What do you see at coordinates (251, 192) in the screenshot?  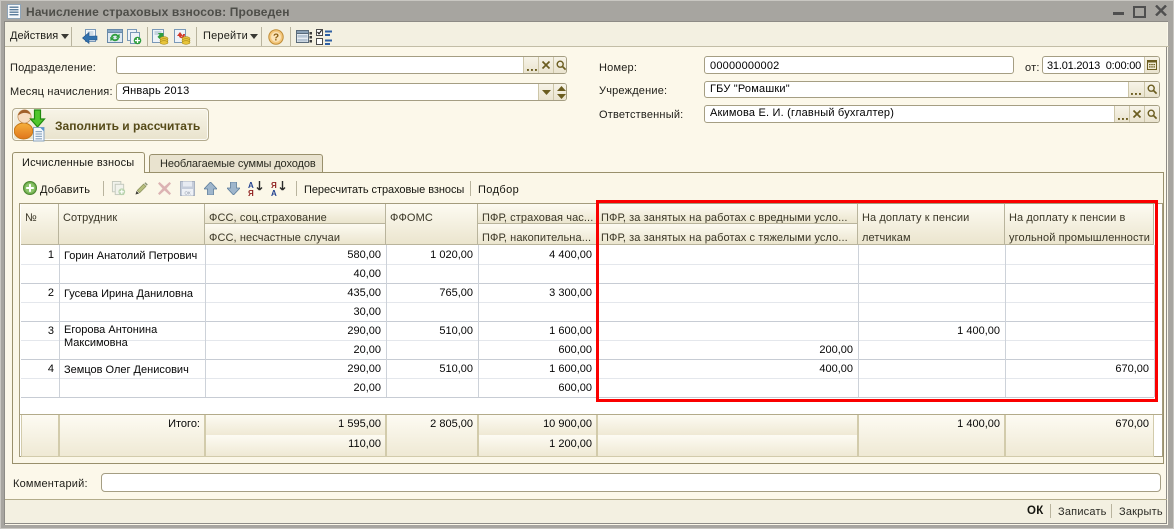 I see `svg-text: Я` at bounding box center [251, 192].